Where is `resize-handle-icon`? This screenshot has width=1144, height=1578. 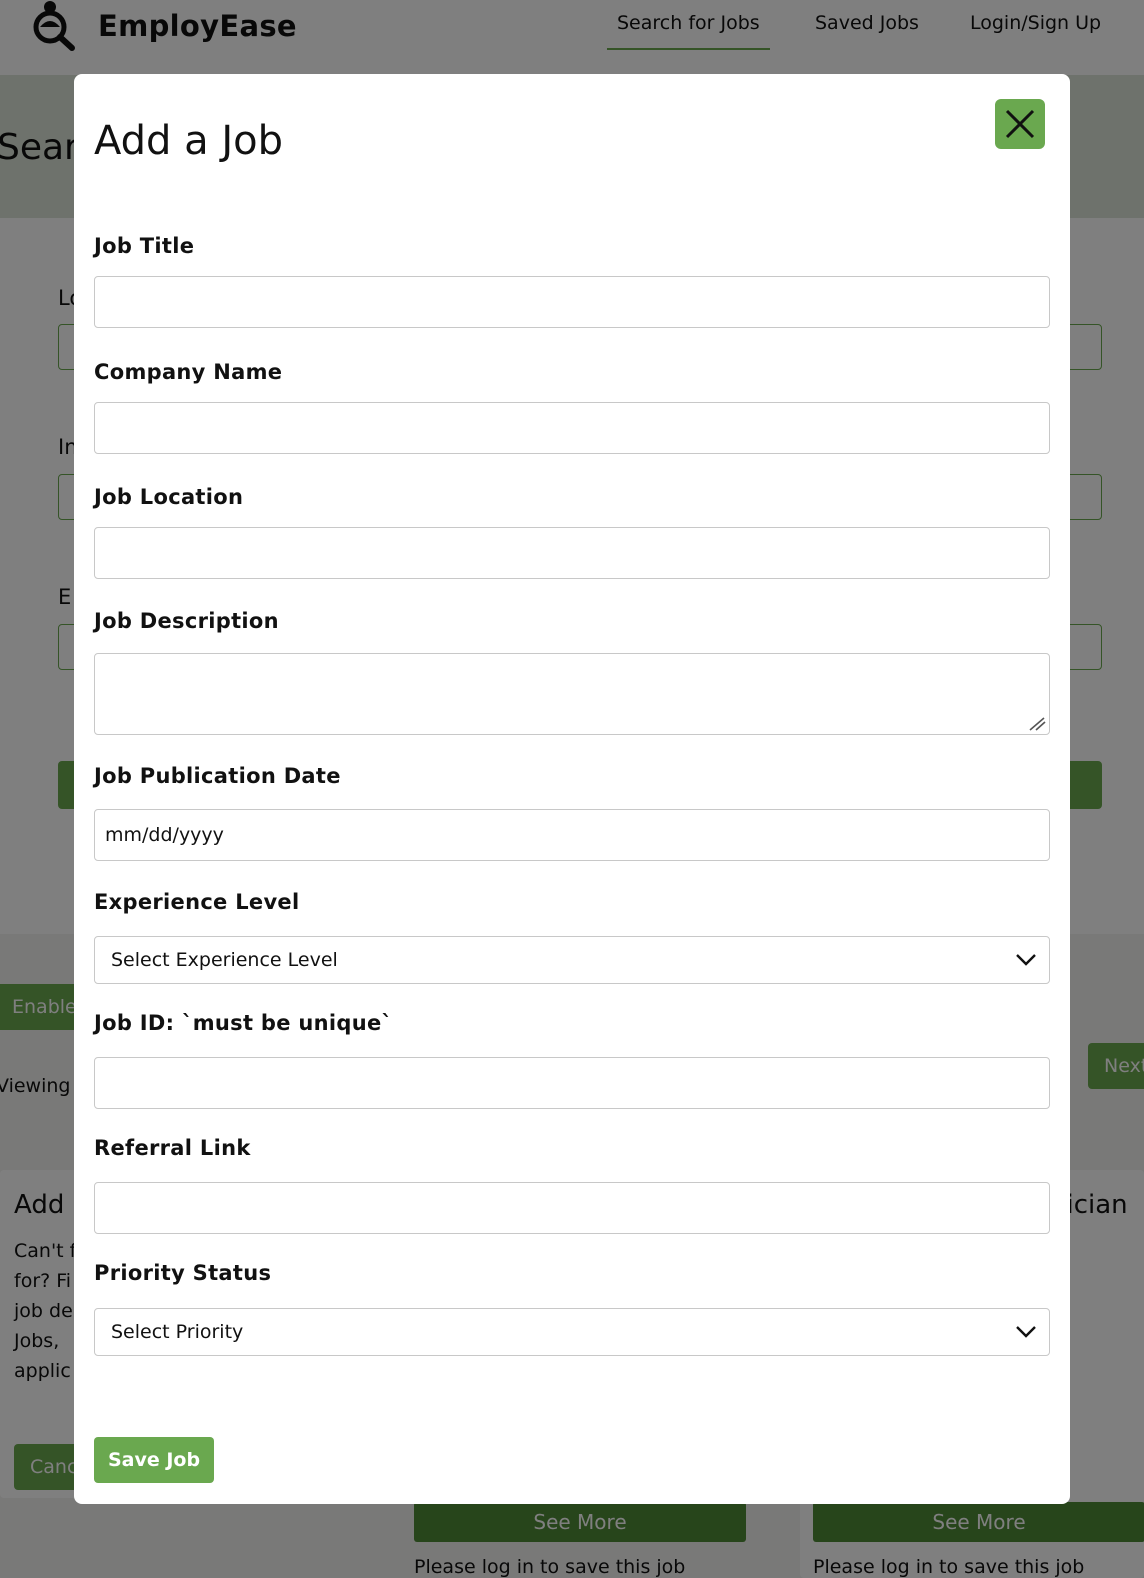 resize-handle-icon is located at coordinates (1037, 724).